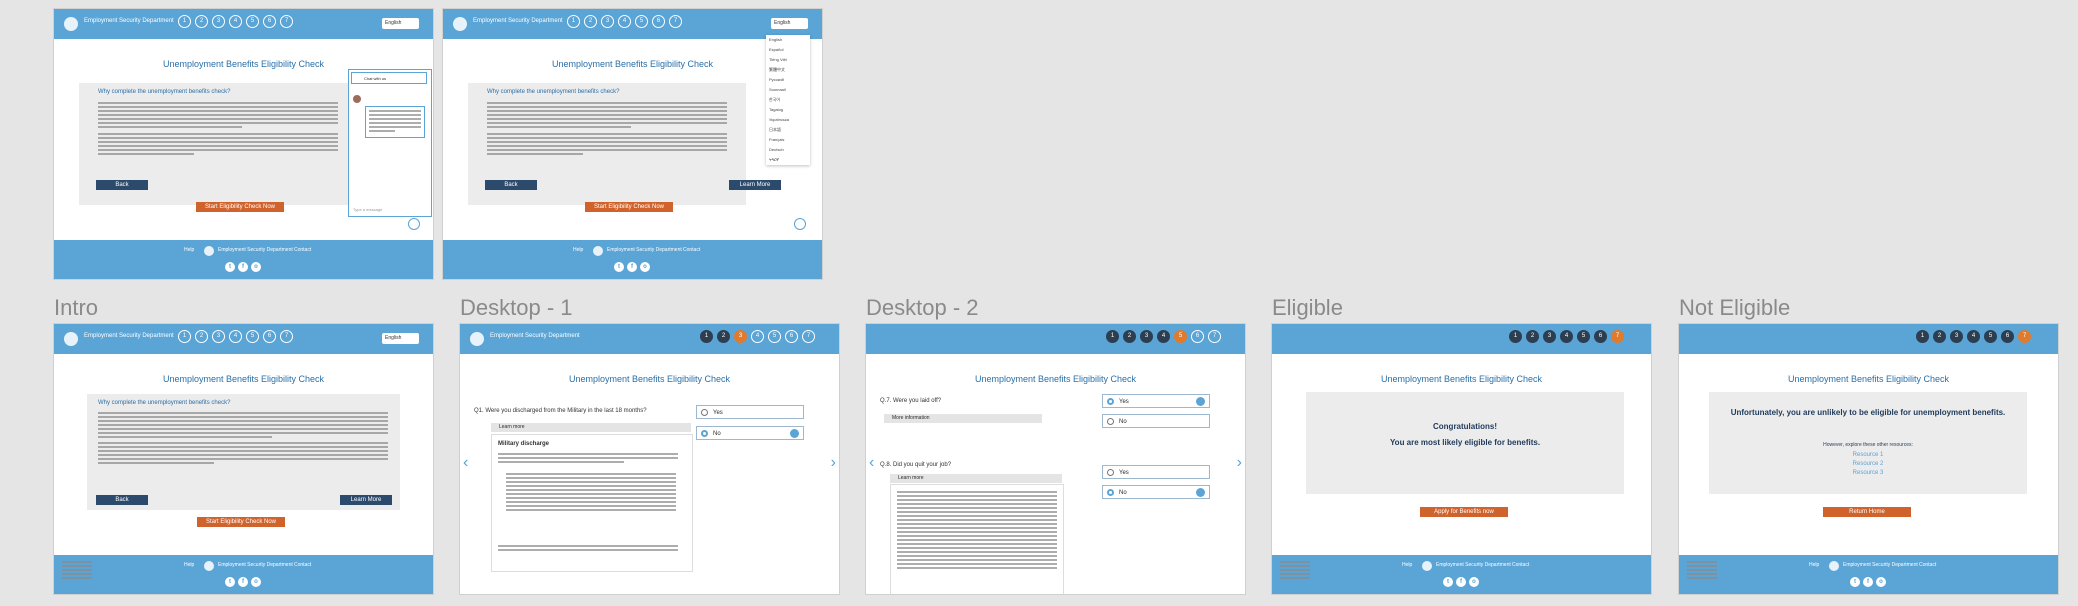 The width and height of the screenshot is (2078, 606). Describe the element at coordinates (788, 120) in the screenshot. I see `language-option: Українська` at that location.